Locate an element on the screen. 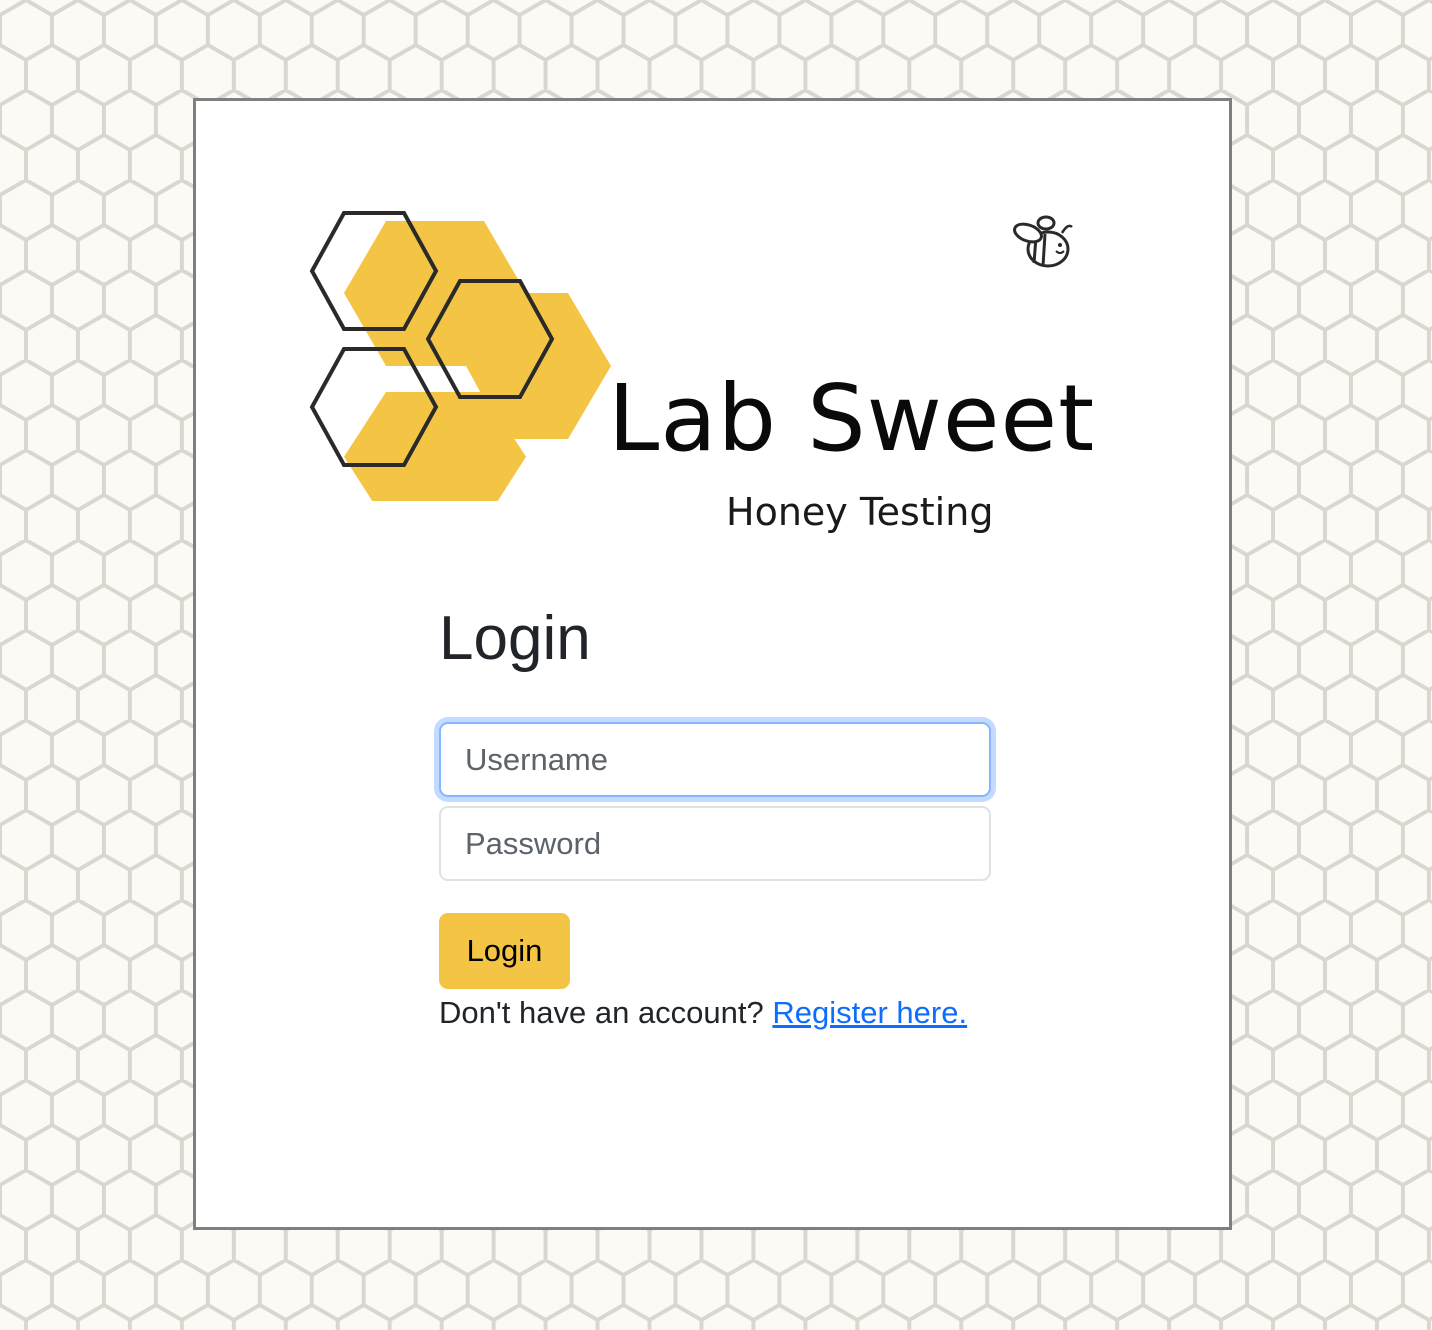  lab-sweet-logo: Lab Sweet Honey Testing is located at coordinates (716, 366).